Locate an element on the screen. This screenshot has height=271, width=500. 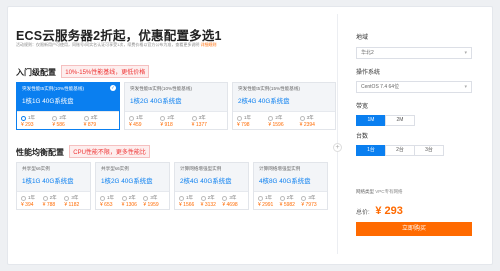
column-divider is located at coordinates (337, 134).